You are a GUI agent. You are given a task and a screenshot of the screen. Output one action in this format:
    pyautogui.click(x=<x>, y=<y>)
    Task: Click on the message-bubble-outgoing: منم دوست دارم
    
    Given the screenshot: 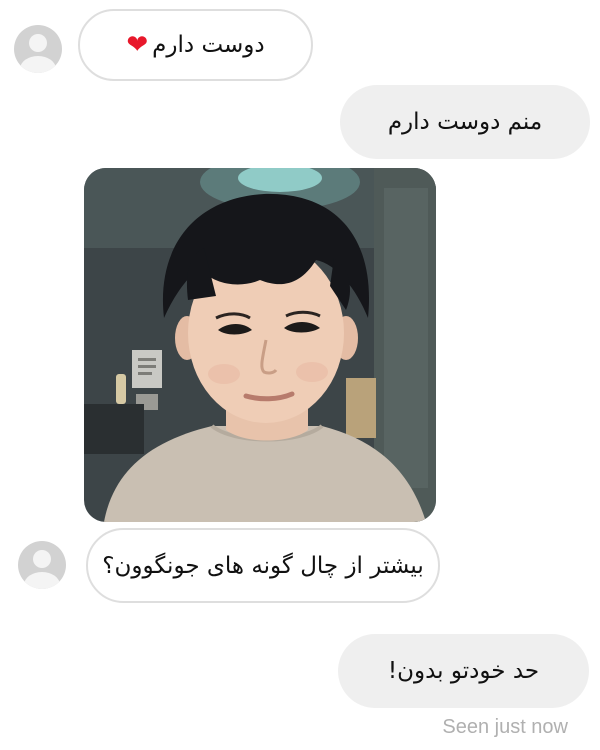 What is the action you would take?
    pyautogui.click(x=465, y=122)
    